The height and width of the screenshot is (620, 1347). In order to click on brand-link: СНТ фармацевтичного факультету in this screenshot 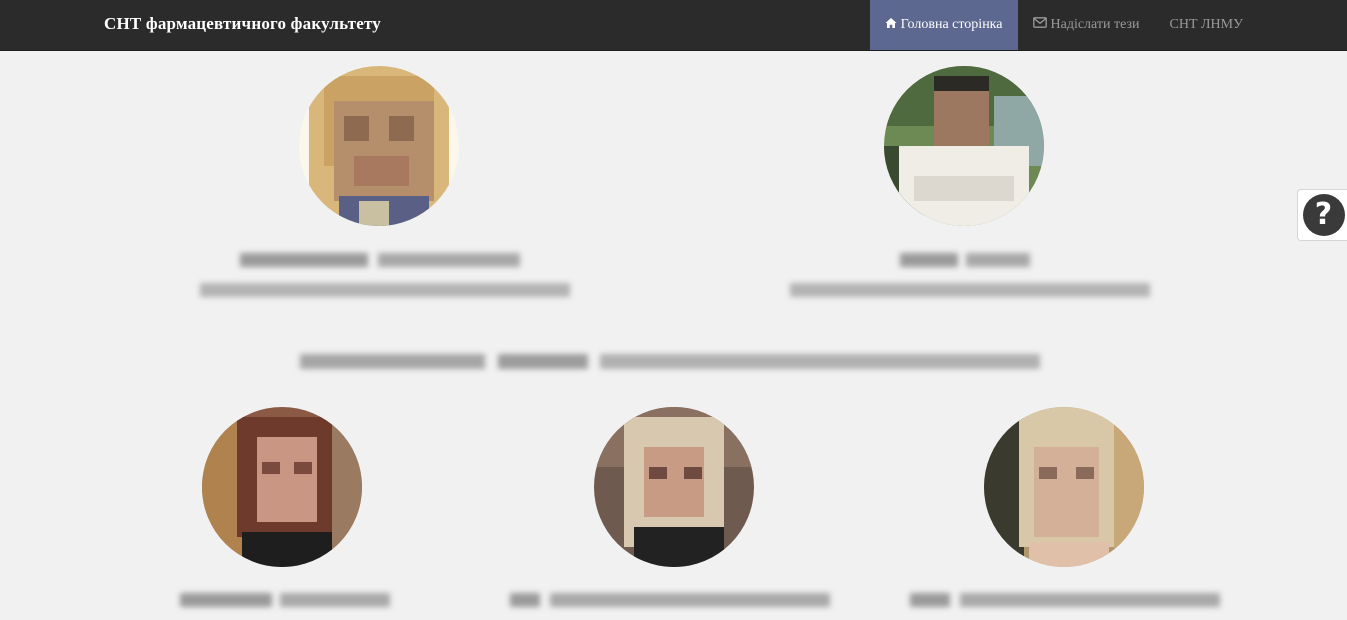, I will do `click(242, 24)`.